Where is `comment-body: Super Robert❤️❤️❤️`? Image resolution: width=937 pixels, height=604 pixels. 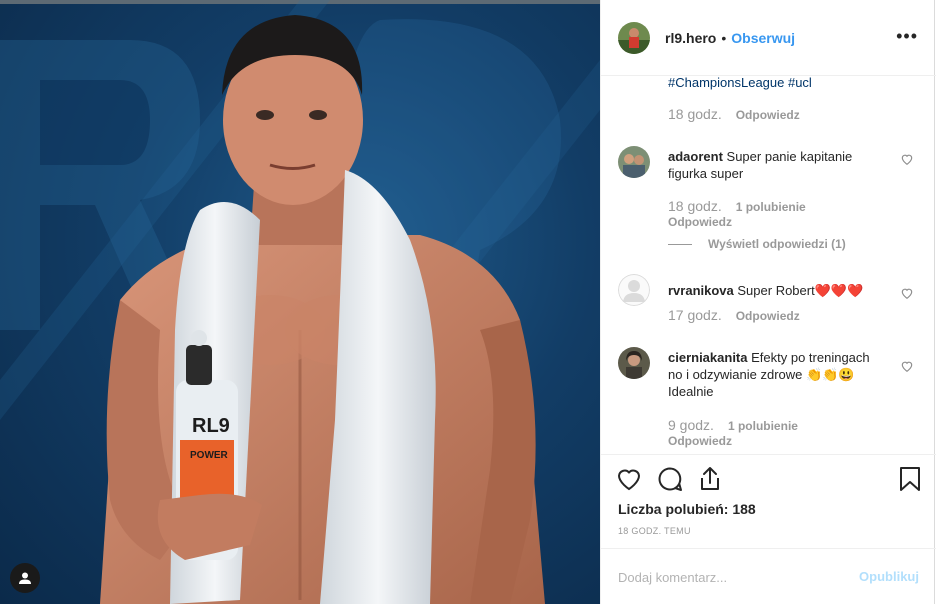
comment-body: Super Robert❤️❤️❤️ is located at coordinates (800, 290).